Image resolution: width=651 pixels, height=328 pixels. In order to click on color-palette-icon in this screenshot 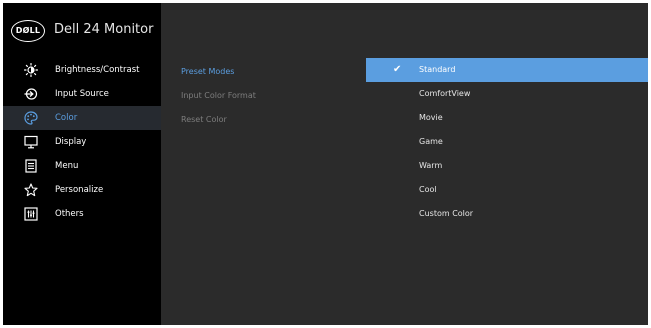, I will do `click(31, 118)`.